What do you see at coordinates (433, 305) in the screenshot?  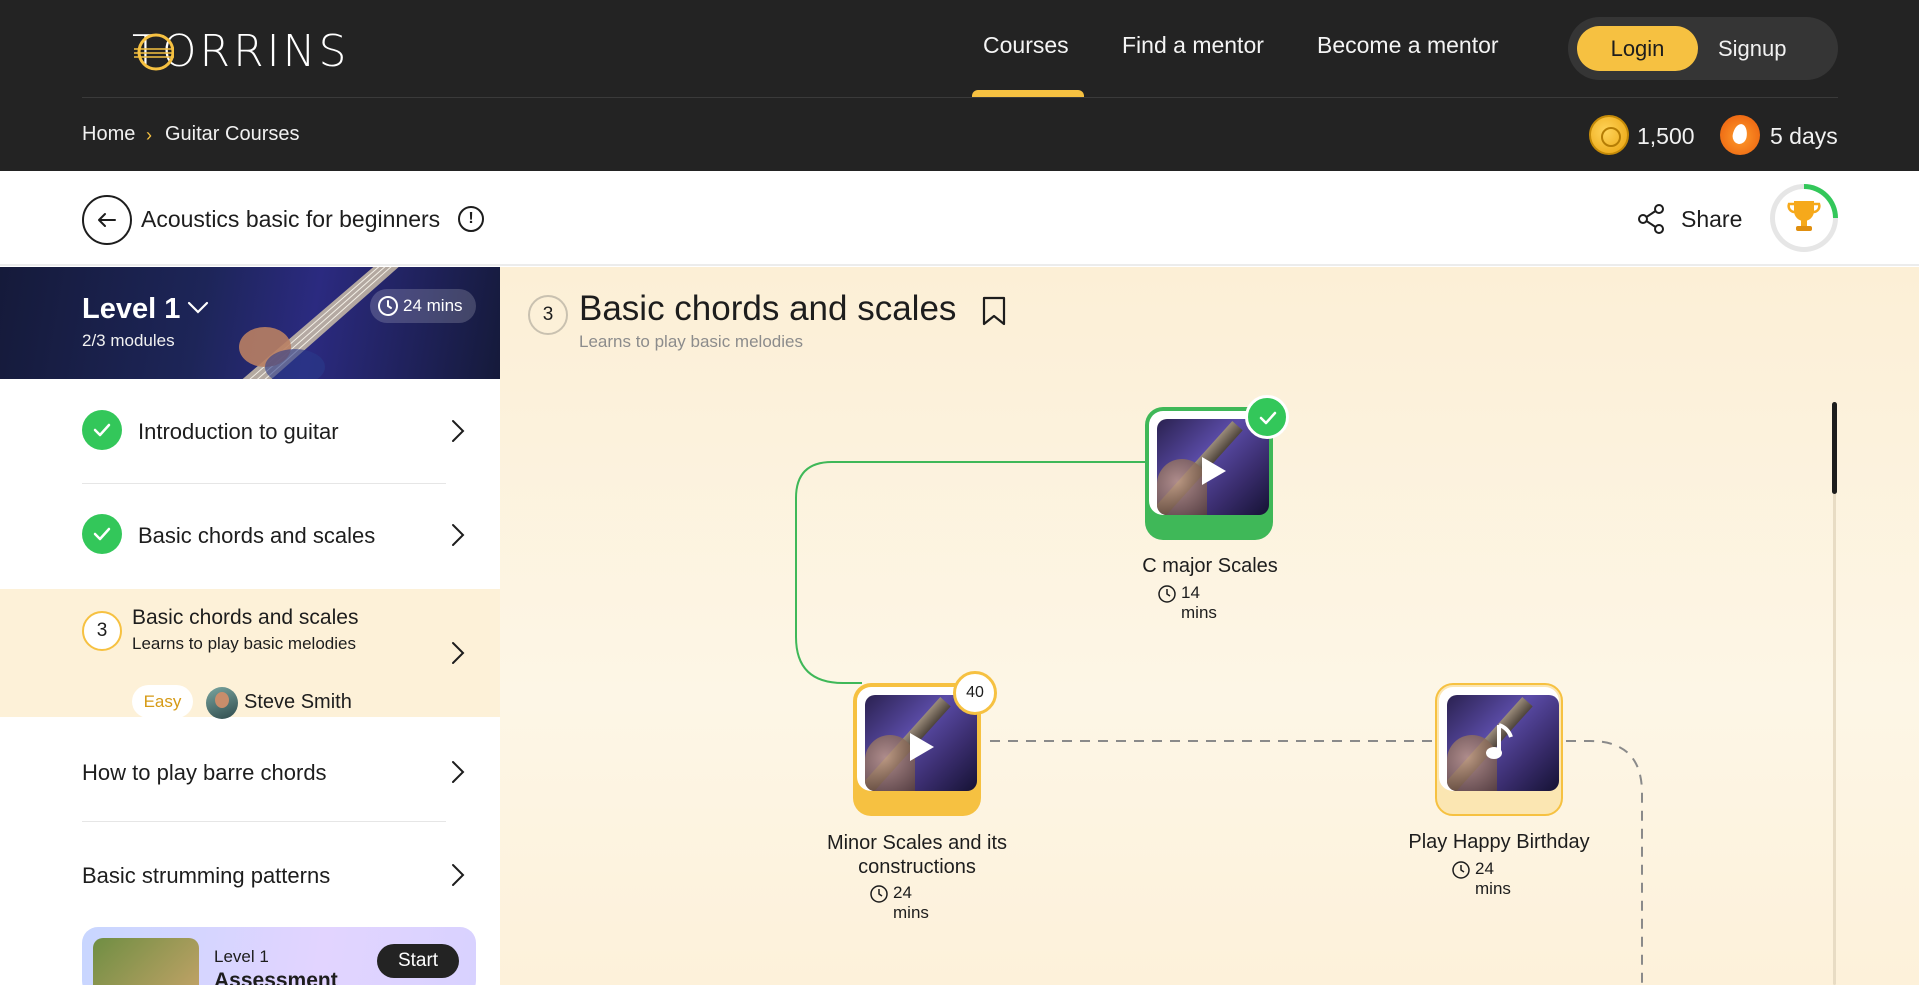 I see `level-duration: 24 mins` at bounding box center [433, 305].